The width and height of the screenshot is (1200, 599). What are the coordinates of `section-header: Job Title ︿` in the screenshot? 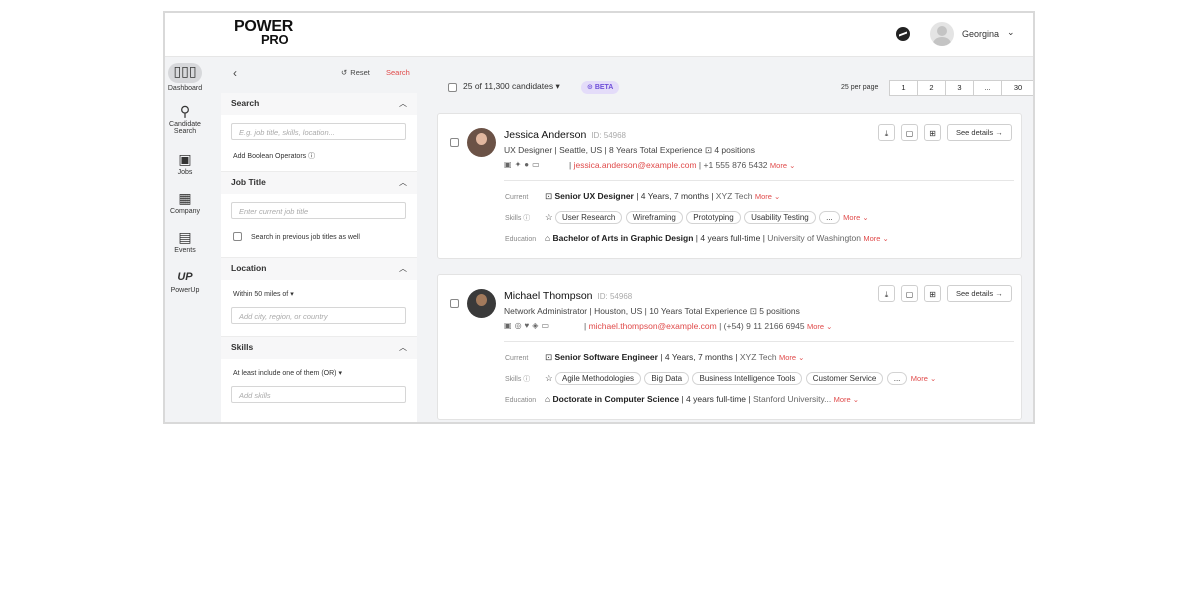 It's located at (319, 183).